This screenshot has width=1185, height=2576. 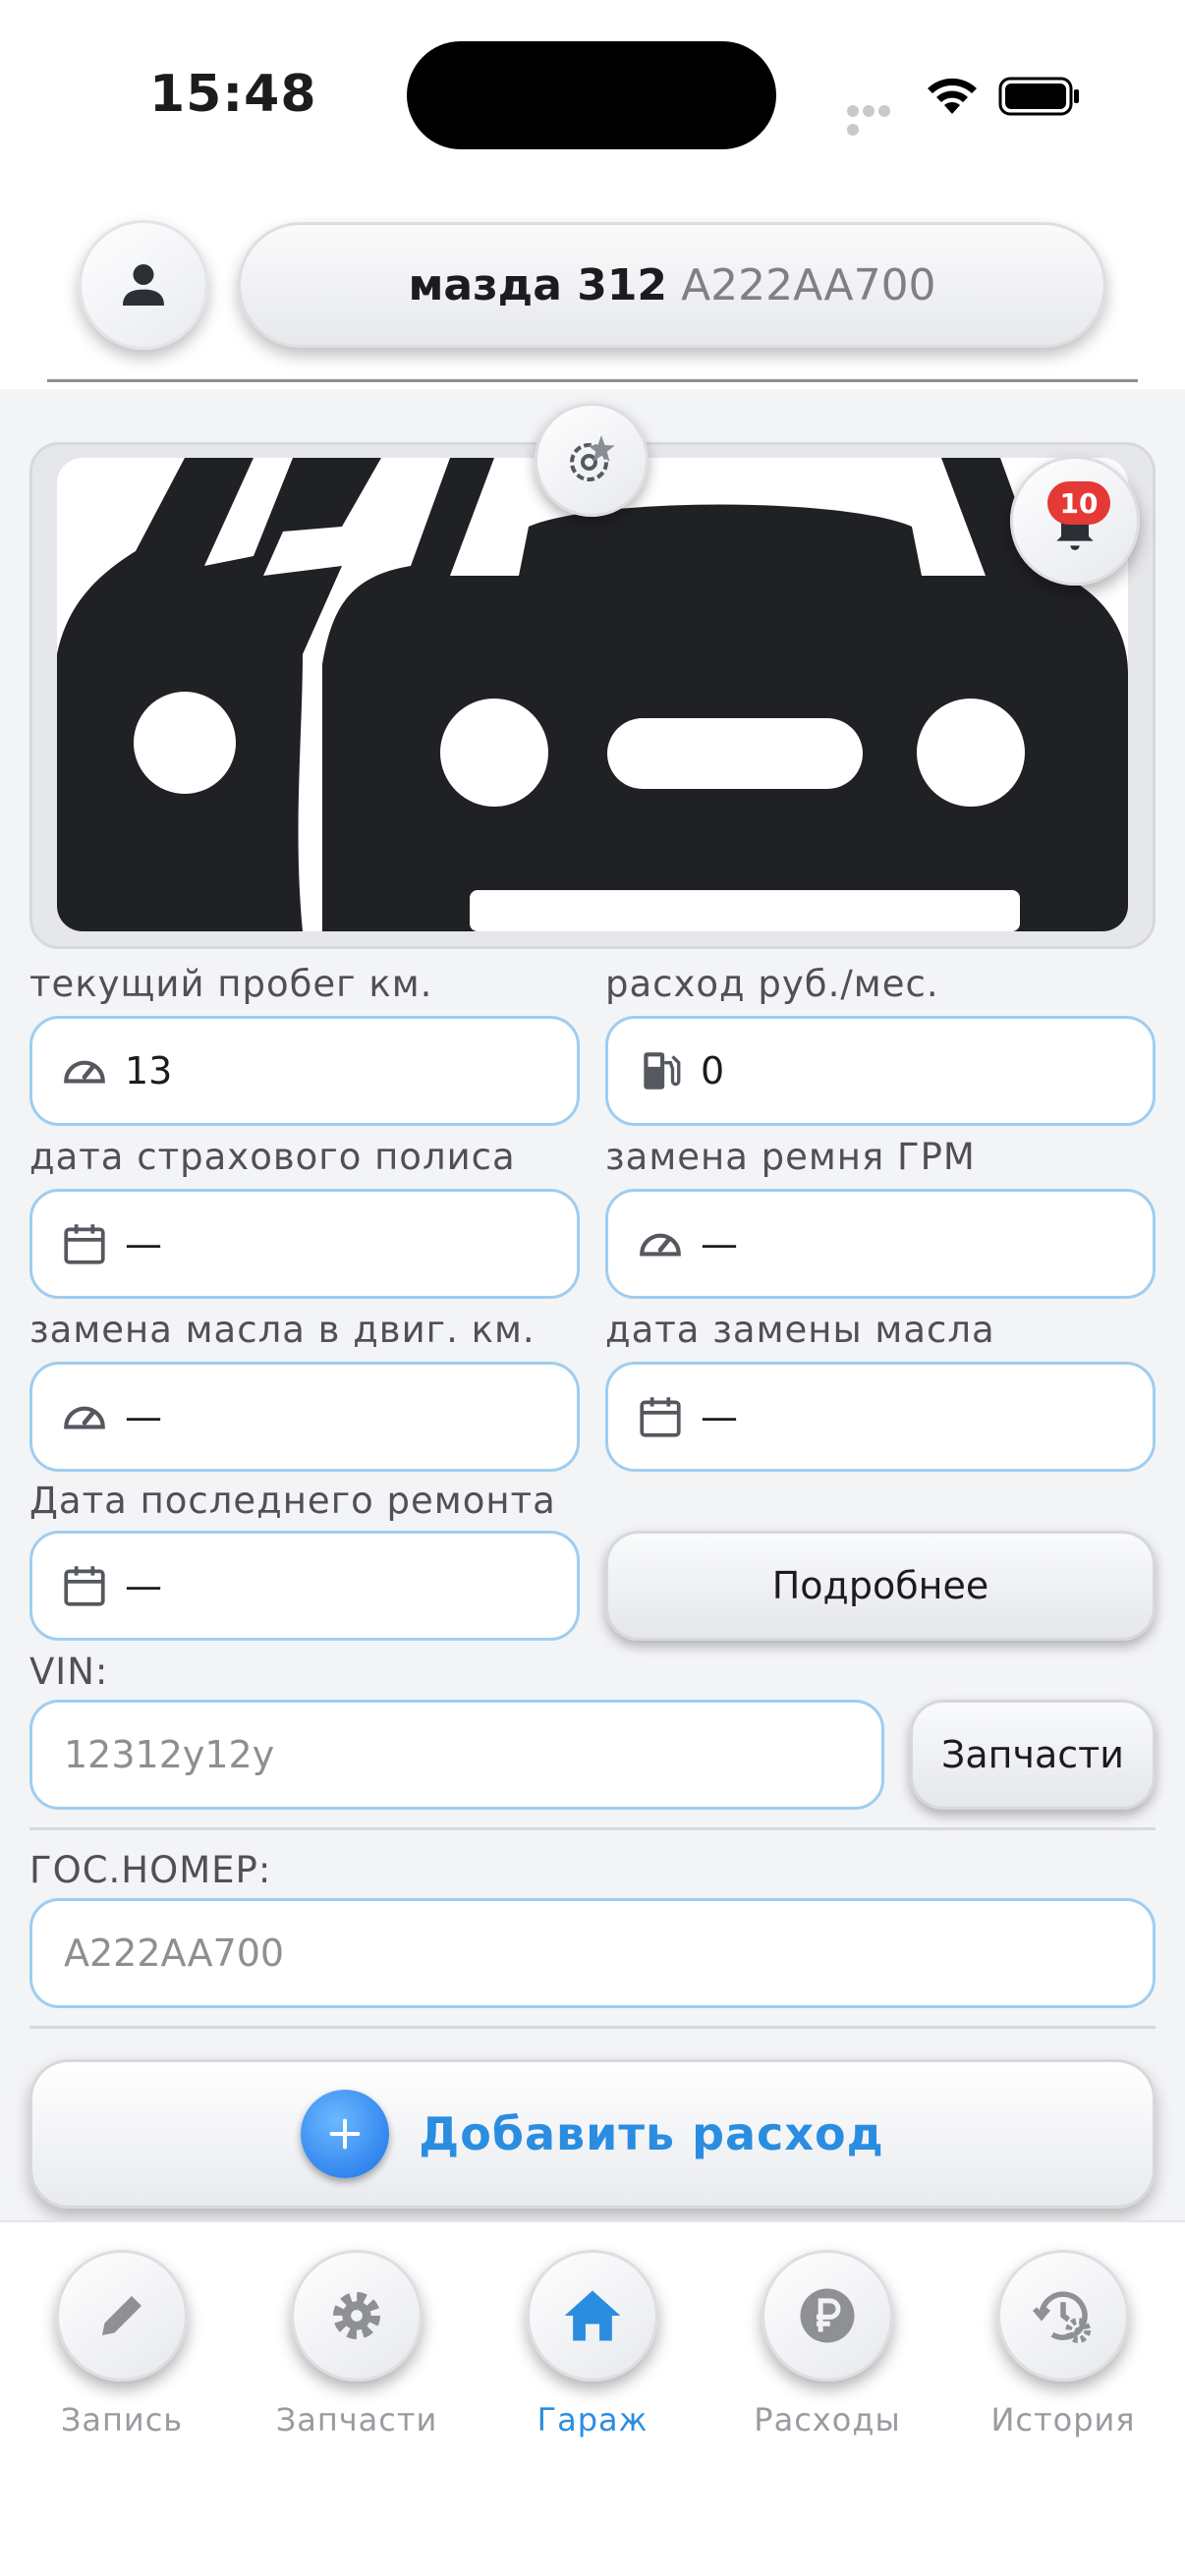 What do you see at coordinates (538, 284) in the screenshot?
I see `car-model: мазда 312` at bounding box center [538, 284].